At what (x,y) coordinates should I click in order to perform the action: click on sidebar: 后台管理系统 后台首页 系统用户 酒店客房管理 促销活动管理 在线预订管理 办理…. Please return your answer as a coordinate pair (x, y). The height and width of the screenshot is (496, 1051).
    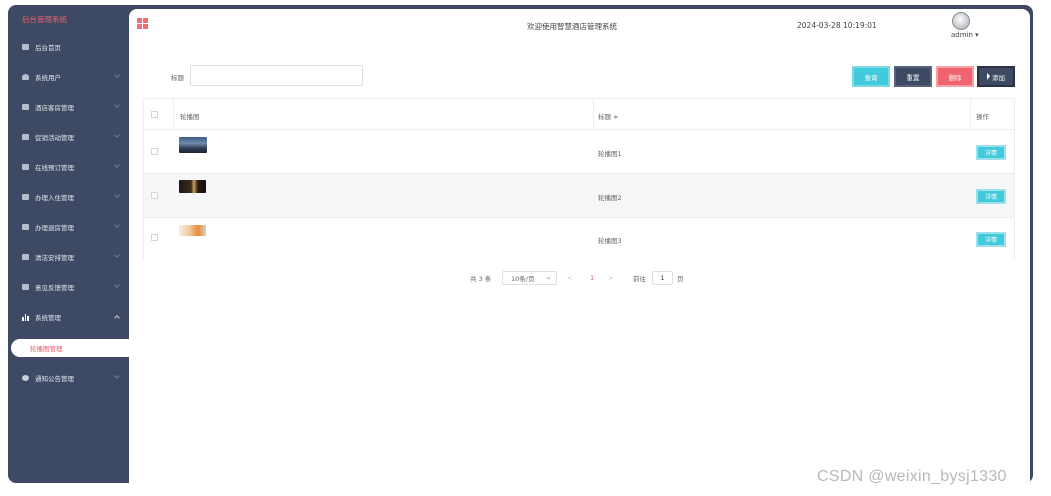
    Looking at the image, I should click on (68, 244).